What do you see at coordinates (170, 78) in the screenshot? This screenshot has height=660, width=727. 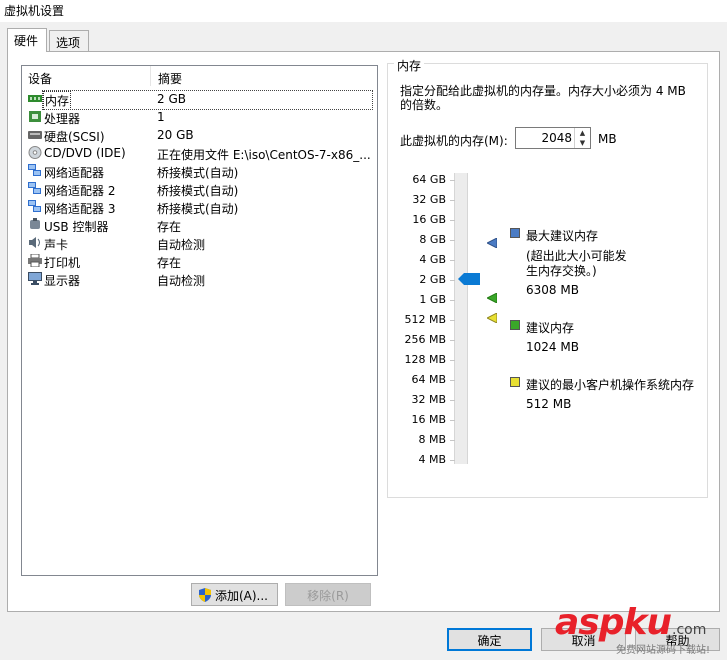 I see `column-header-summary: 摘要` at bounding box center [170, 78].